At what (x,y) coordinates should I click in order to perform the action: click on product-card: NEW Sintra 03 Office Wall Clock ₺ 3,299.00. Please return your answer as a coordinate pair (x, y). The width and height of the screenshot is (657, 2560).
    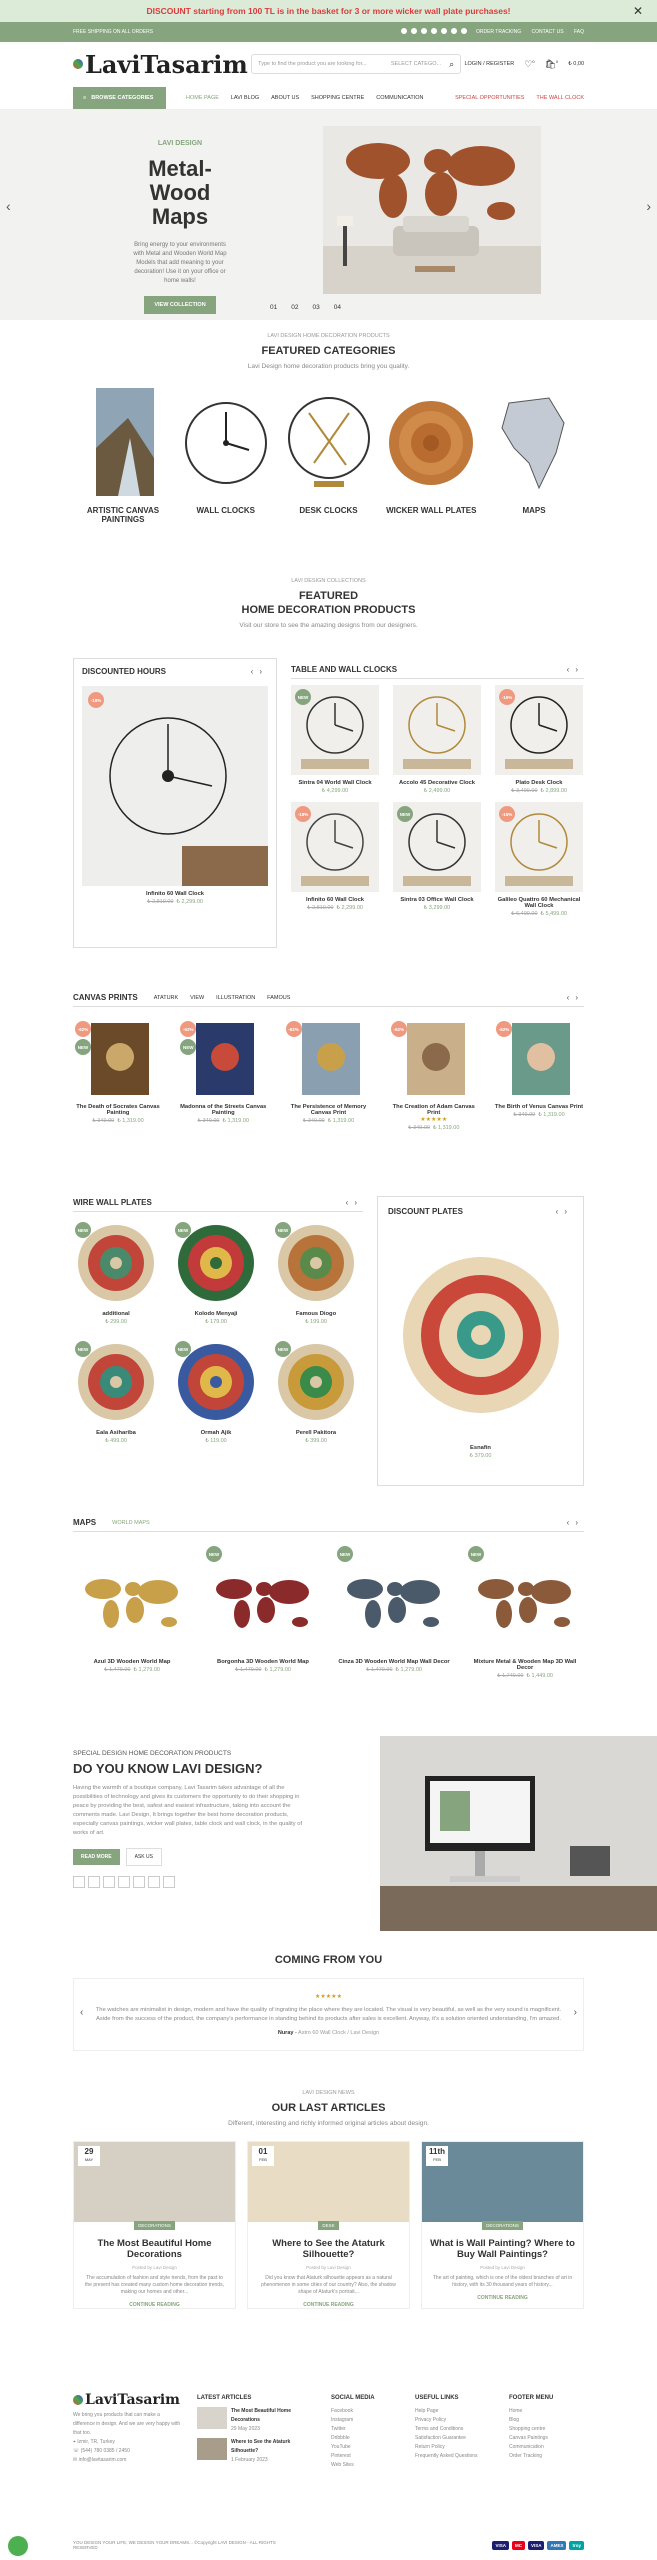
    Looking at the image, I should click on (437, 859).